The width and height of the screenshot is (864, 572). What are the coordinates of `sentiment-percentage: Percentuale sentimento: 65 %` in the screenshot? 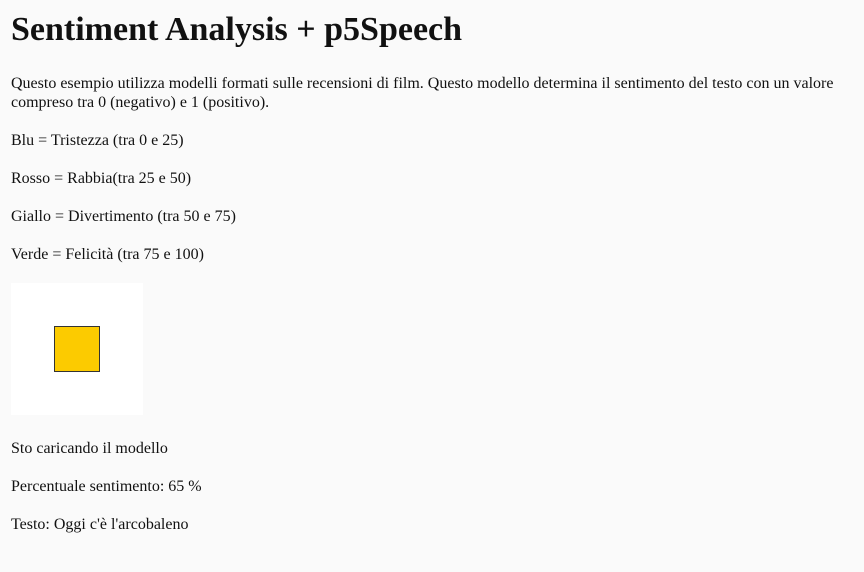 It's located at (106, 486).